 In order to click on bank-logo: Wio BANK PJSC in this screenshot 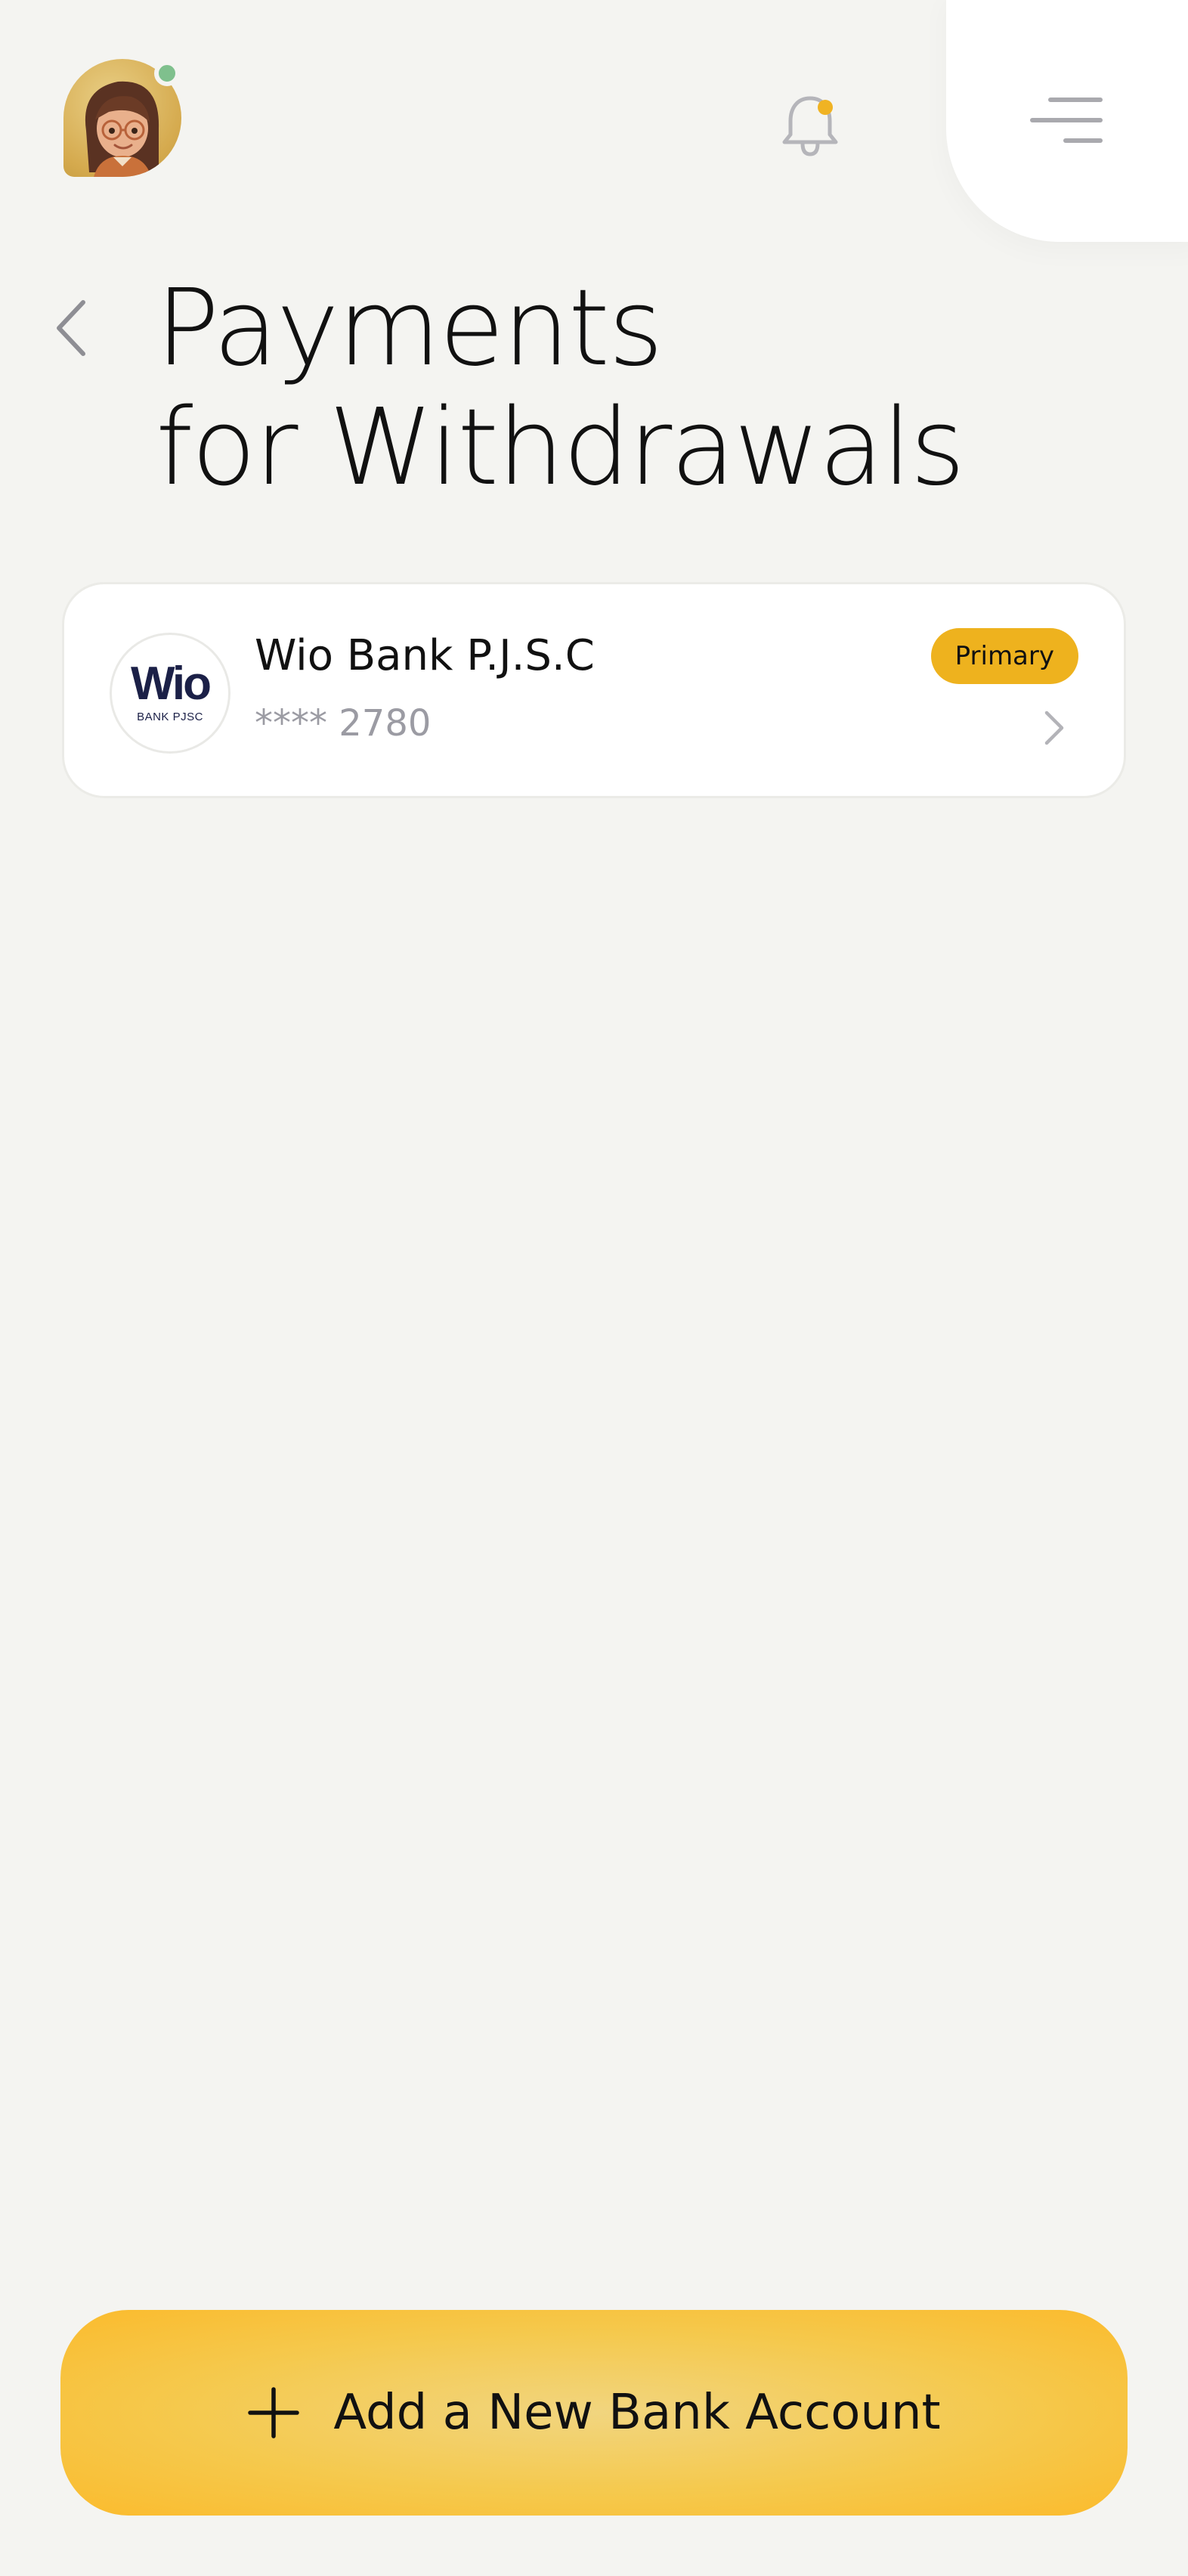, I will do `click(170, 693)`.